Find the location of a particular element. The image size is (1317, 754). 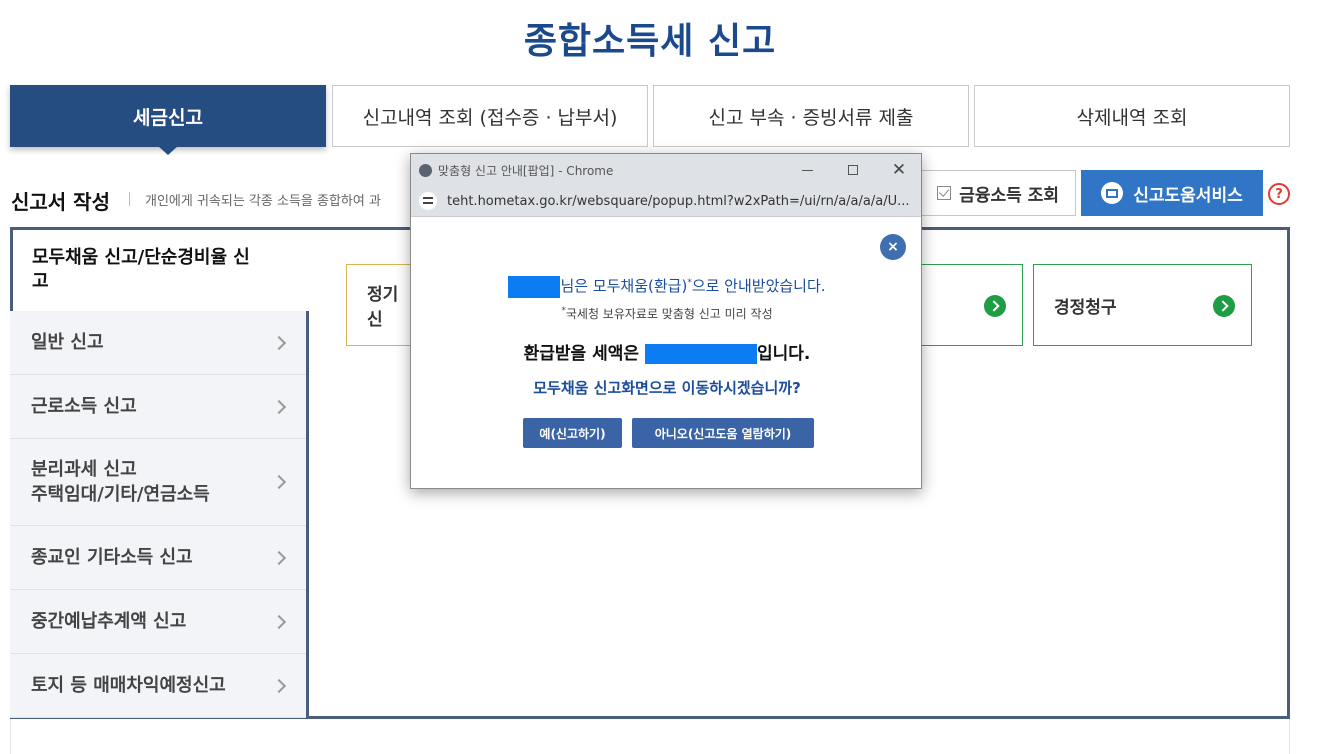

checkbox-icon is located at coordinates (944, 193).